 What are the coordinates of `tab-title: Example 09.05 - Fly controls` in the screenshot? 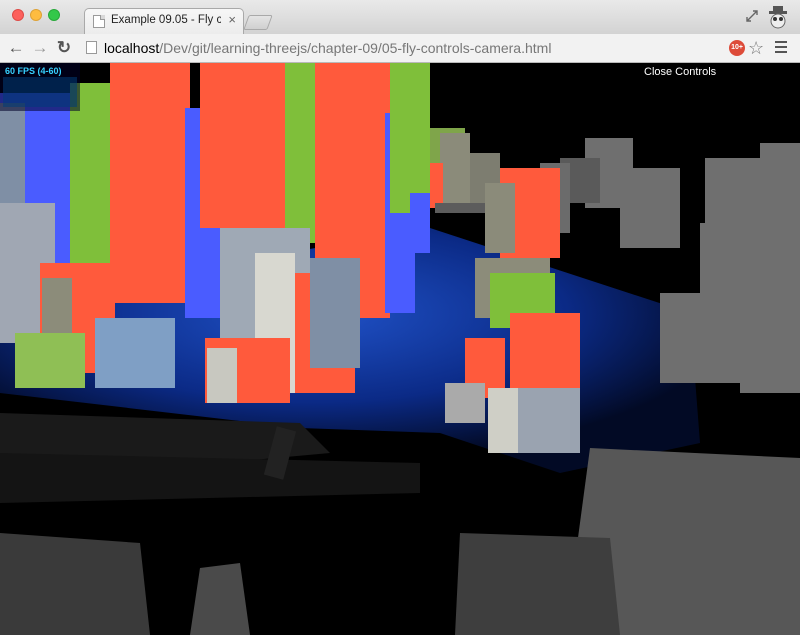 It's located at (166, 20).